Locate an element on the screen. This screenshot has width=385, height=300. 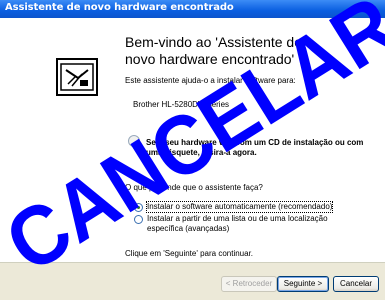
radio-auto-install is located at coordinates (138, 207).